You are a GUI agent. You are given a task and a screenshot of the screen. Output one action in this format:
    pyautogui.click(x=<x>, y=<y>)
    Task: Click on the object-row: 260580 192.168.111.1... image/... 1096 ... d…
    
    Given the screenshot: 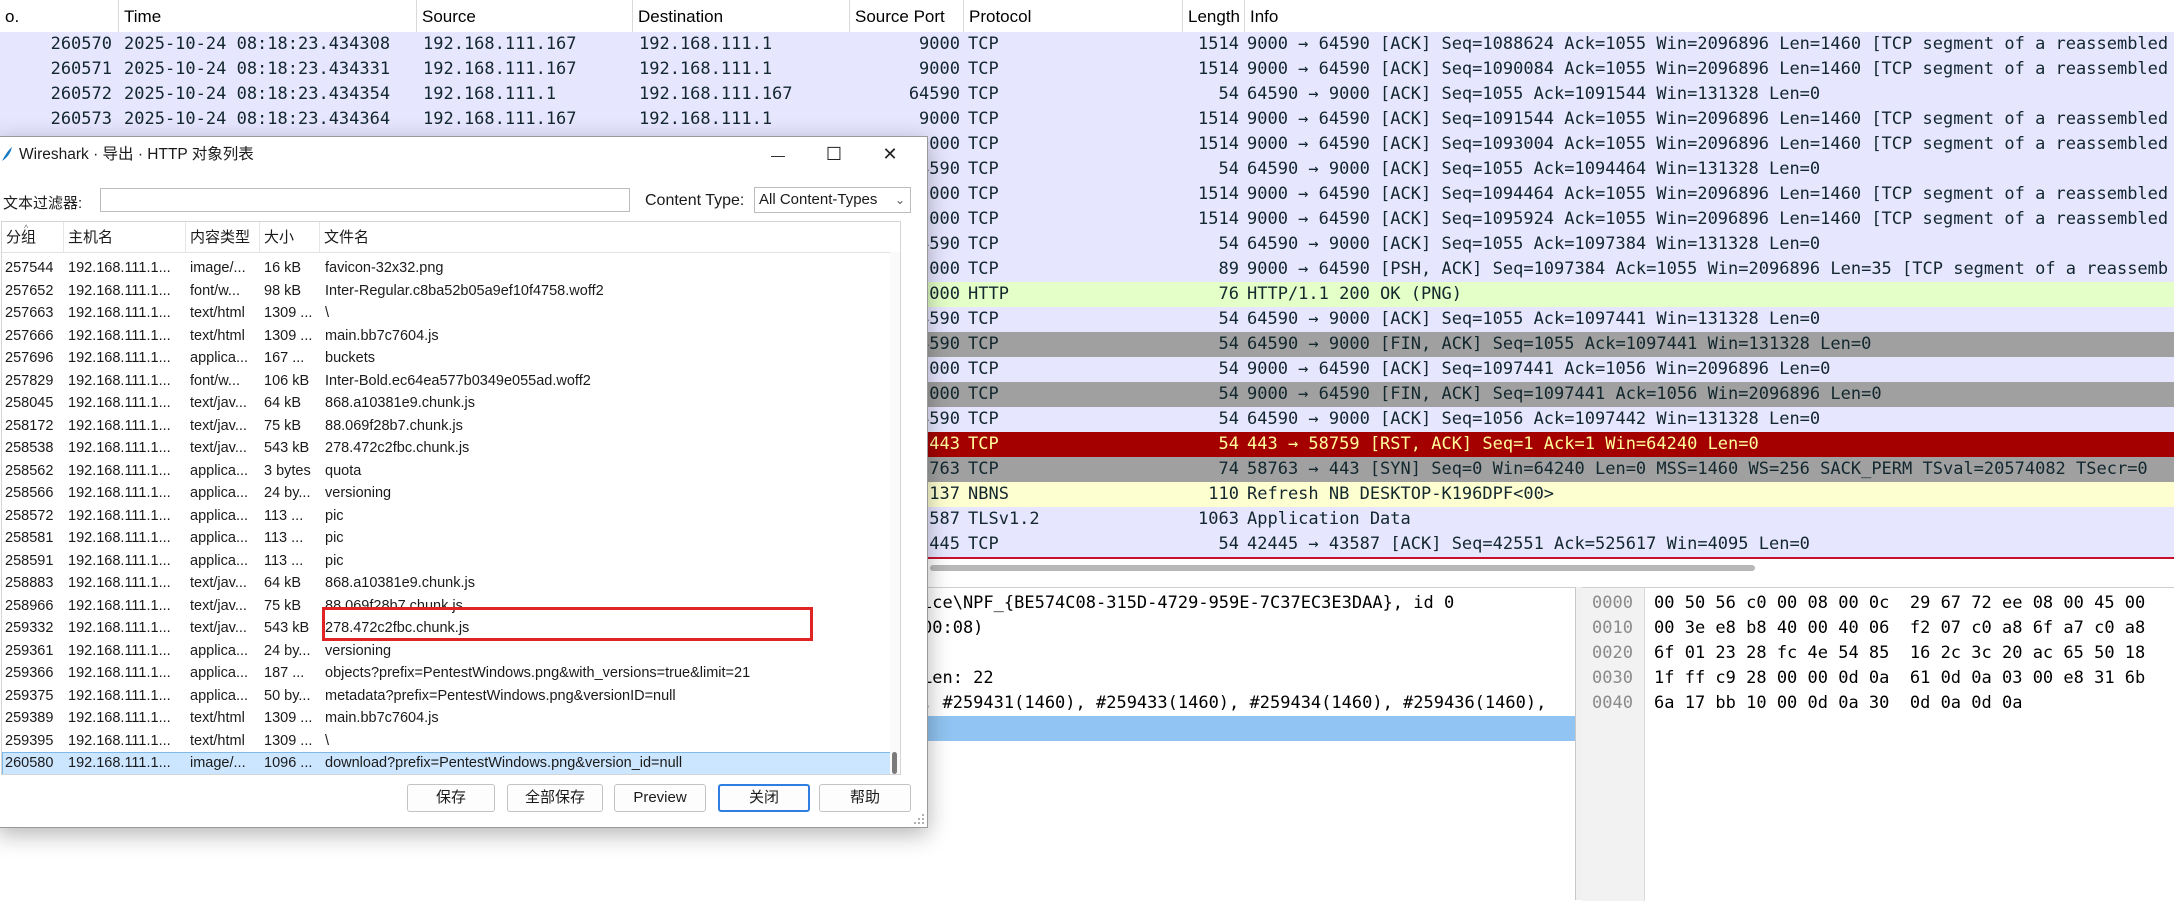 What is the action you would take?
    pyautogui.click(x=451, y=763)
    